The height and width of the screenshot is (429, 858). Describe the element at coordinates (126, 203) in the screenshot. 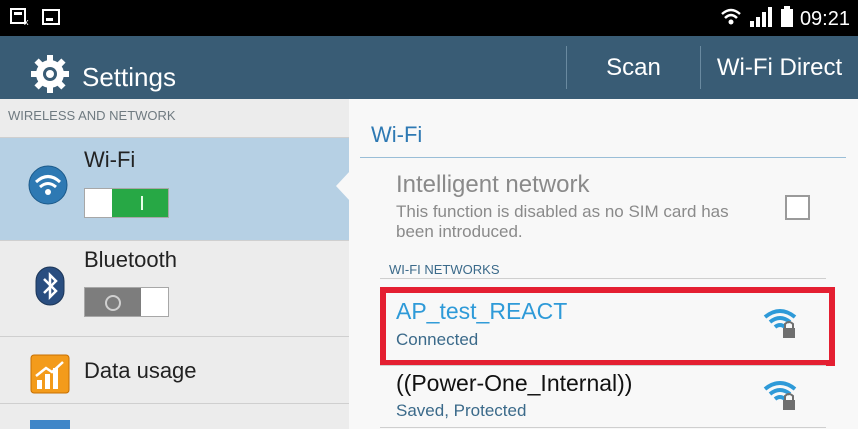

I see `wifi-toggle` at that location.